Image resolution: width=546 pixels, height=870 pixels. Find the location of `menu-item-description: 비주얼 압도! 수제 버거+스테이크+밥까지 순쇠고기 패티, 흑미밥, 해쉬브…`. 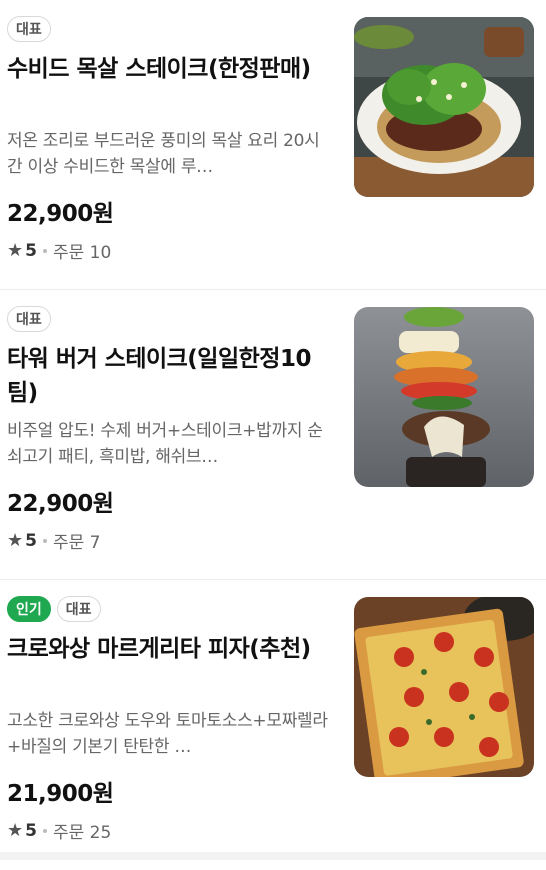

menu-item-description: 비주얼 압도! 수제 버거+스테이크+밥까지 순쇠고기 패티, 흑미밥, 해쉬브… is located at coordinates (165, 444).